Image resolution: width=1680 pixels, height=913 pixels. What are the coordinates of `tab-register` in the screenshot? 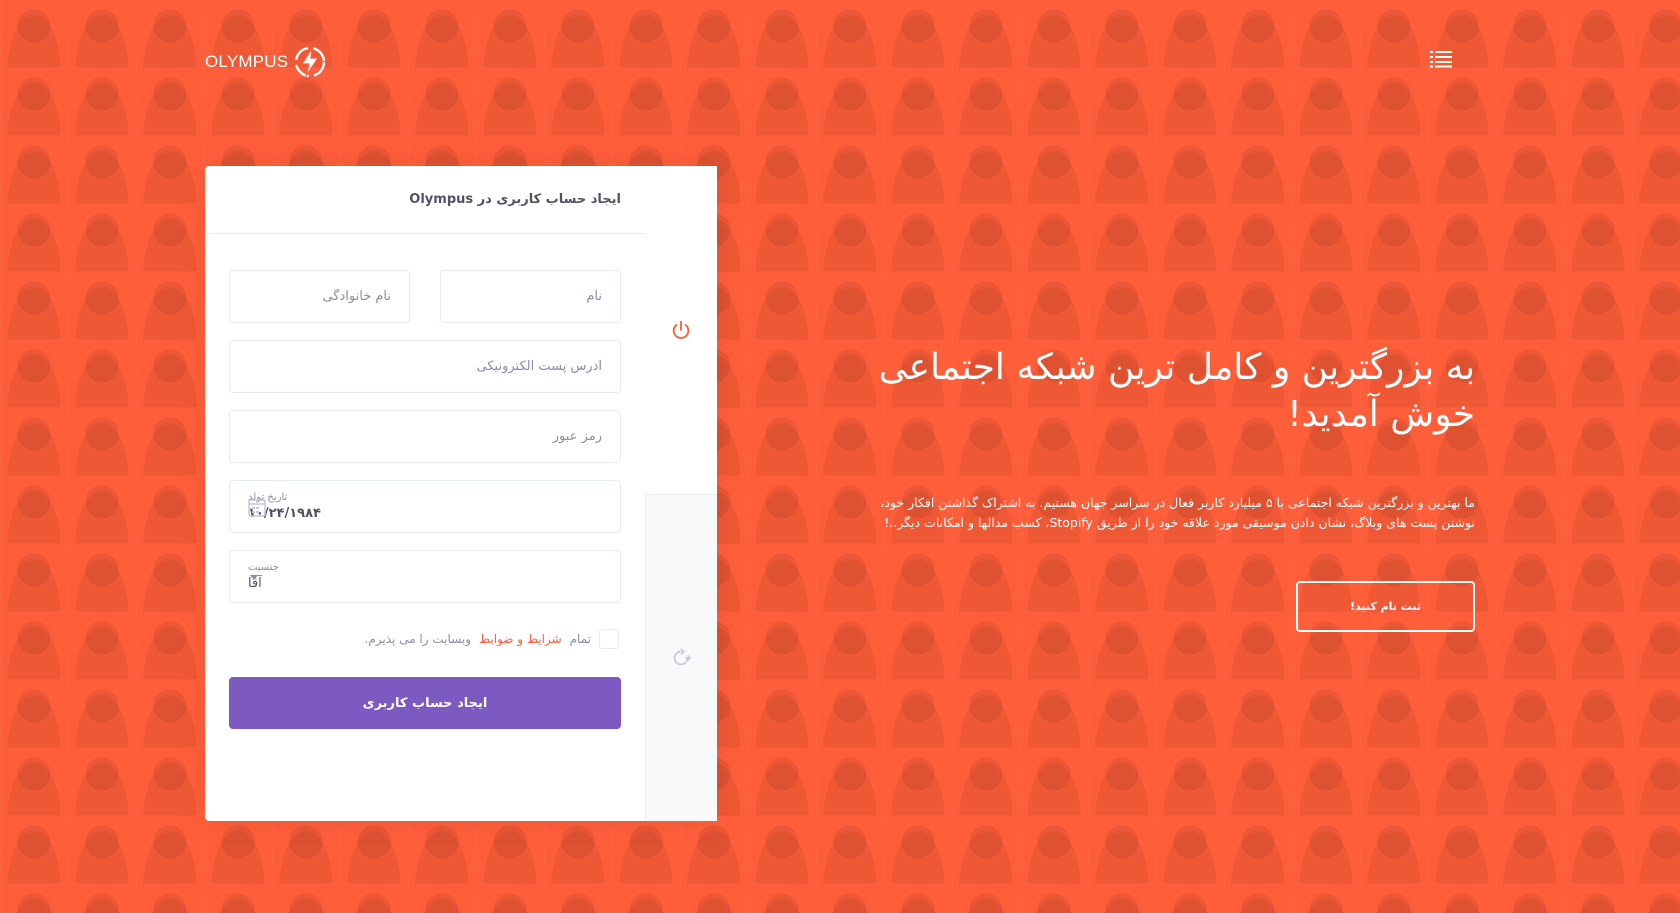 It's located at (681, 330).